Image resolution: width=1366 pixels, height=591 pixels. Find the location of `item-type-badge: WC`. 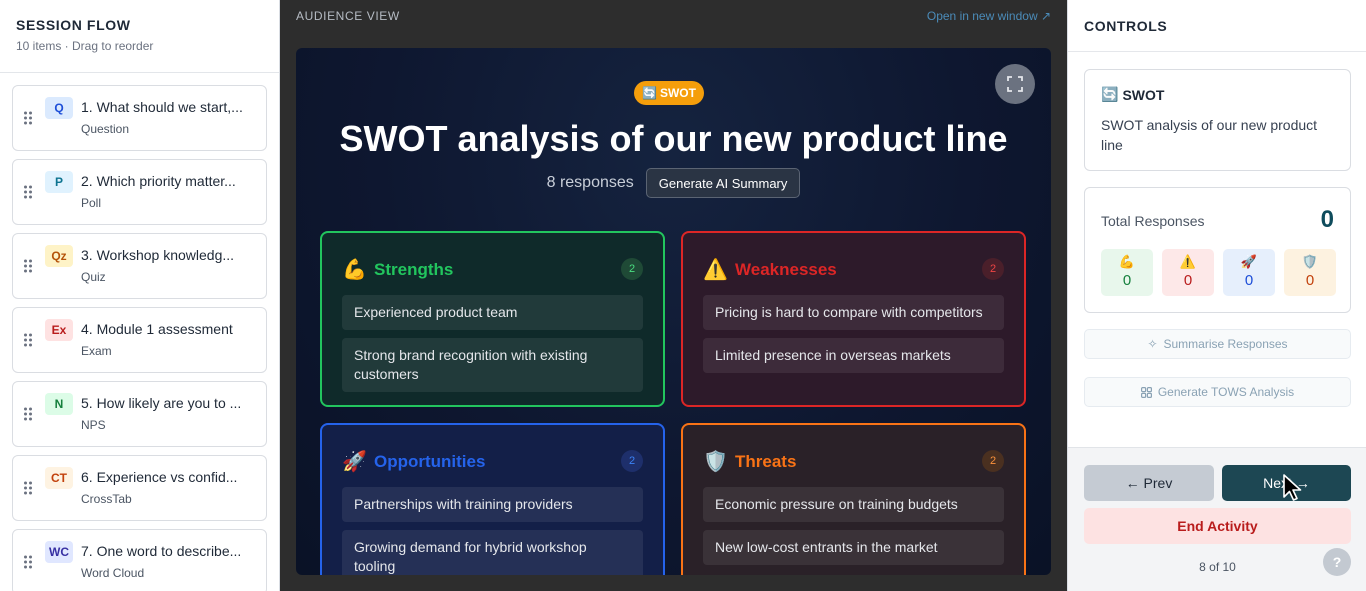

item-type-badge: WC is located at coordinates (59, 552).